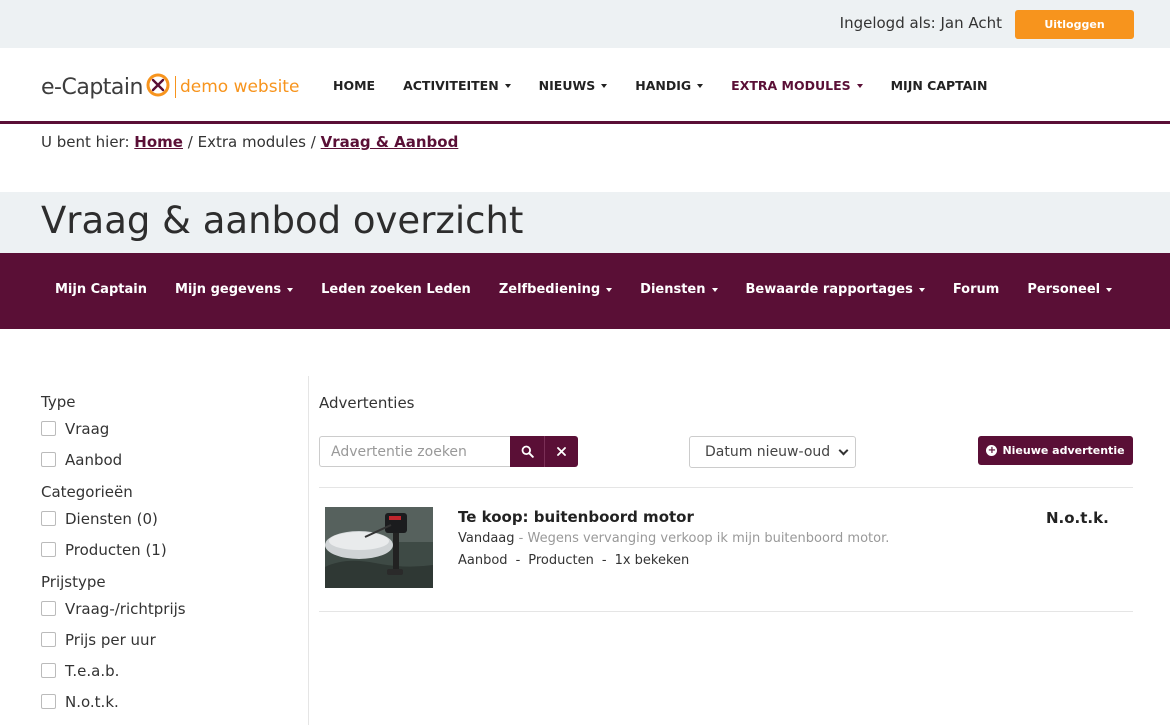  Describe the element at coordinates (92, 701) in the screenshot. I see `filter-option-label: N.o.t.k.` at that location.